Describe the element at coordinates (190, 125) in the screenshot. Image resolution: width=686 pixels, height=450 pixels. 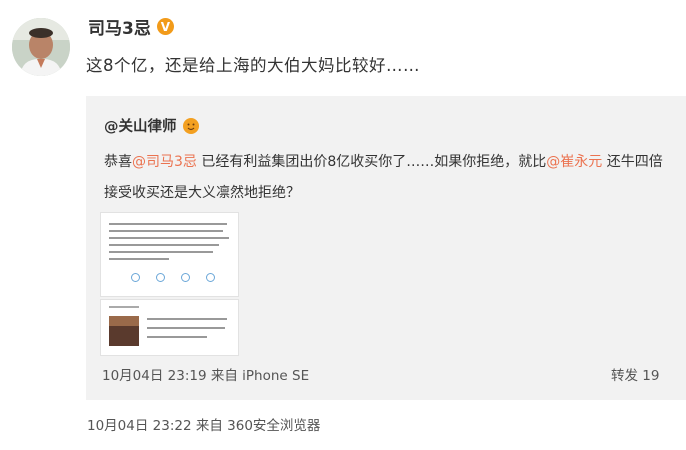
I see `emoji-icon` at that location.